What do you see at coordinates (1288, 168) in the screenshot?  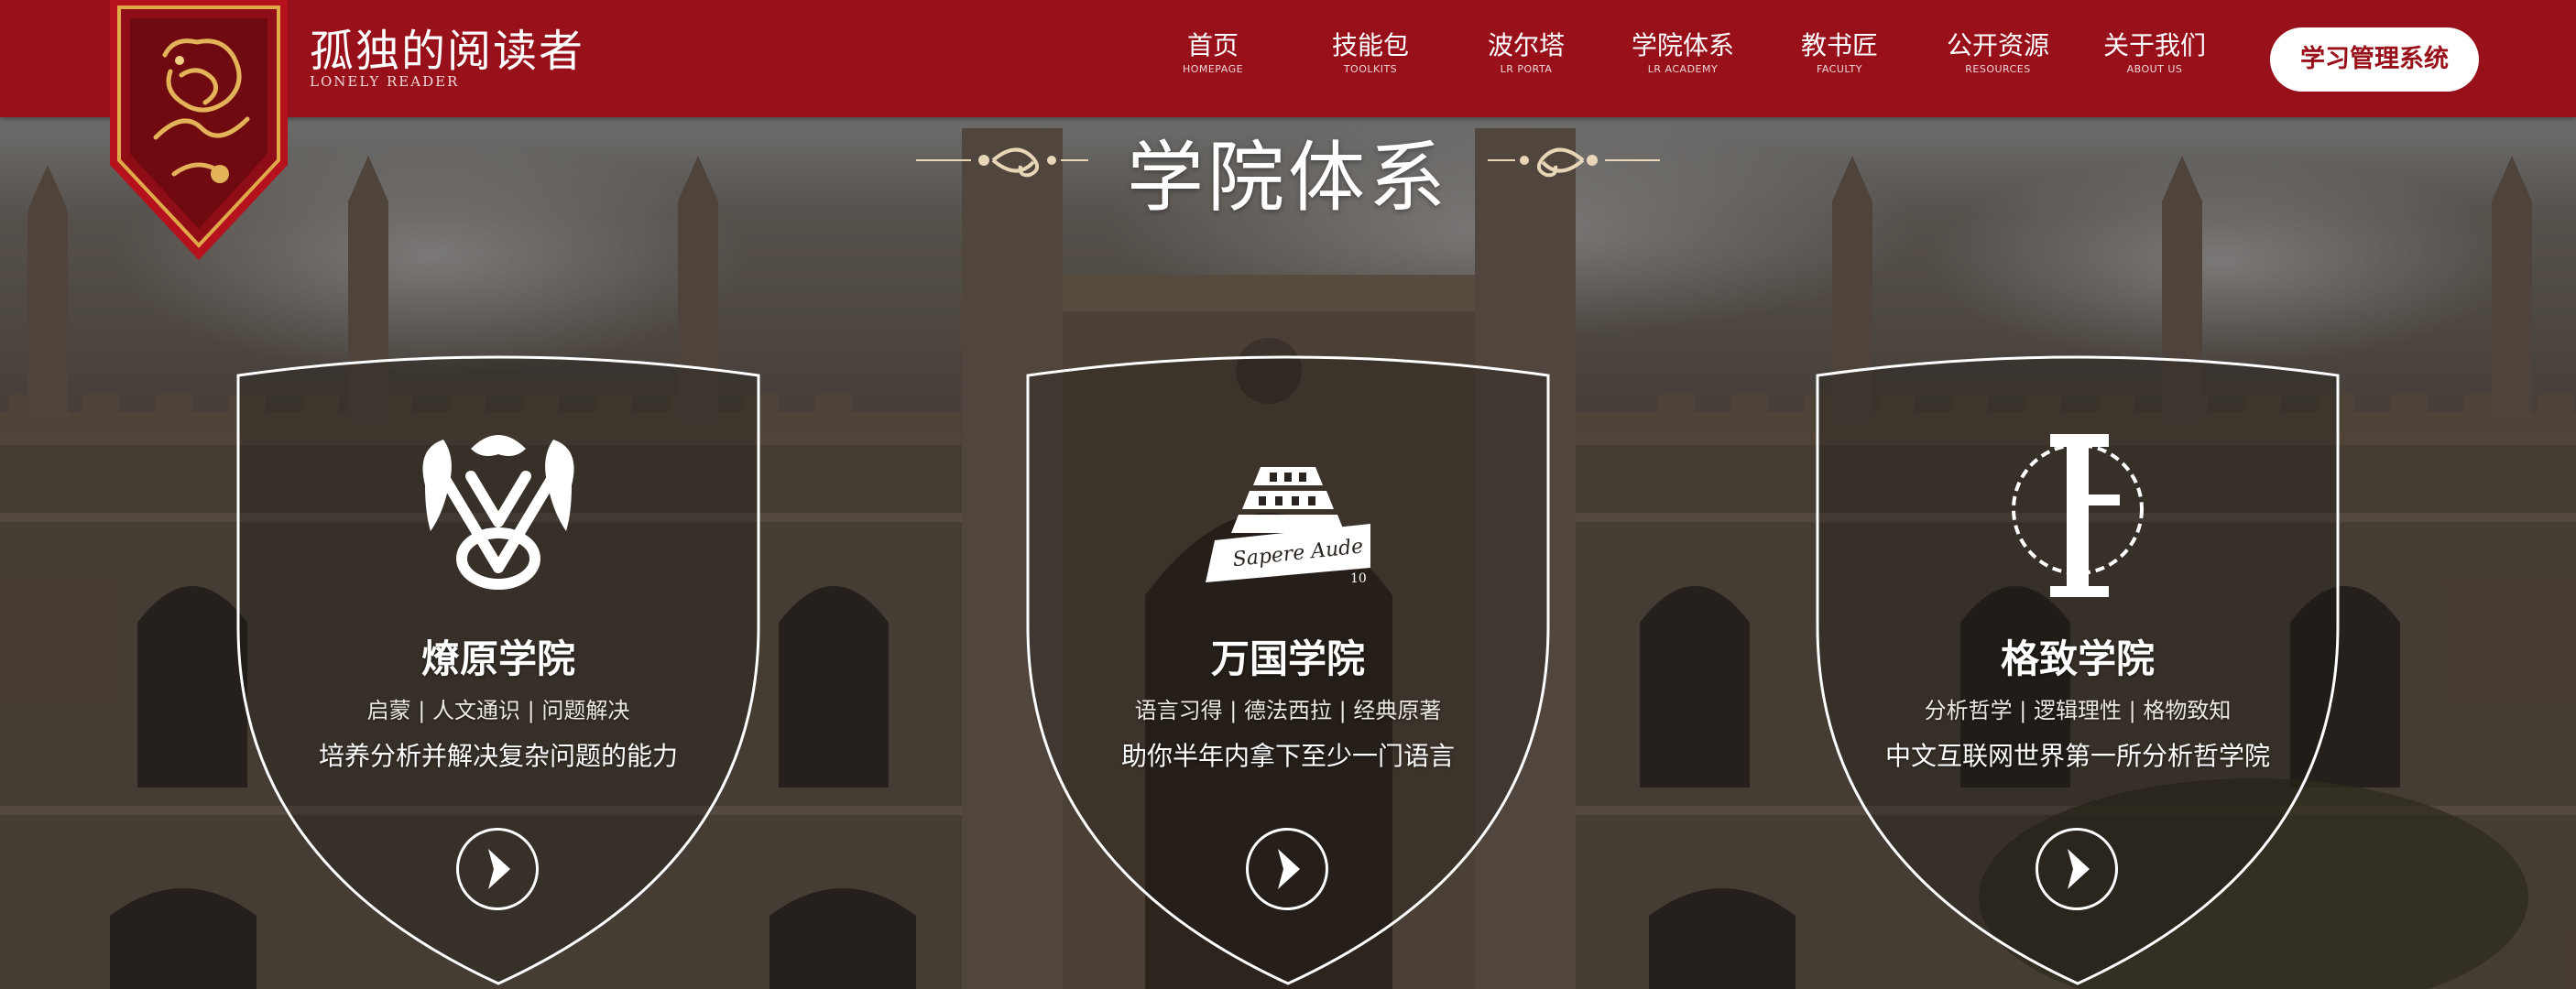 I see `section-header: 学院体系` at bounding box center [1288, 168].